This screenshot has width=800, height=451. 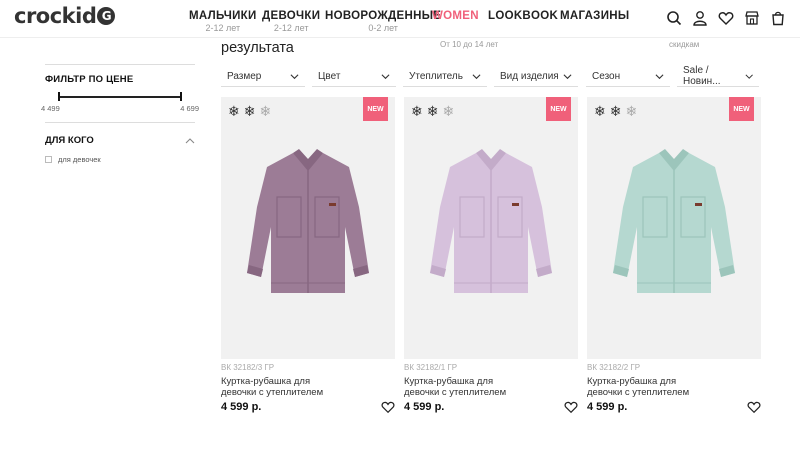 I want to click on search-icon, so click(x=674, y=18).